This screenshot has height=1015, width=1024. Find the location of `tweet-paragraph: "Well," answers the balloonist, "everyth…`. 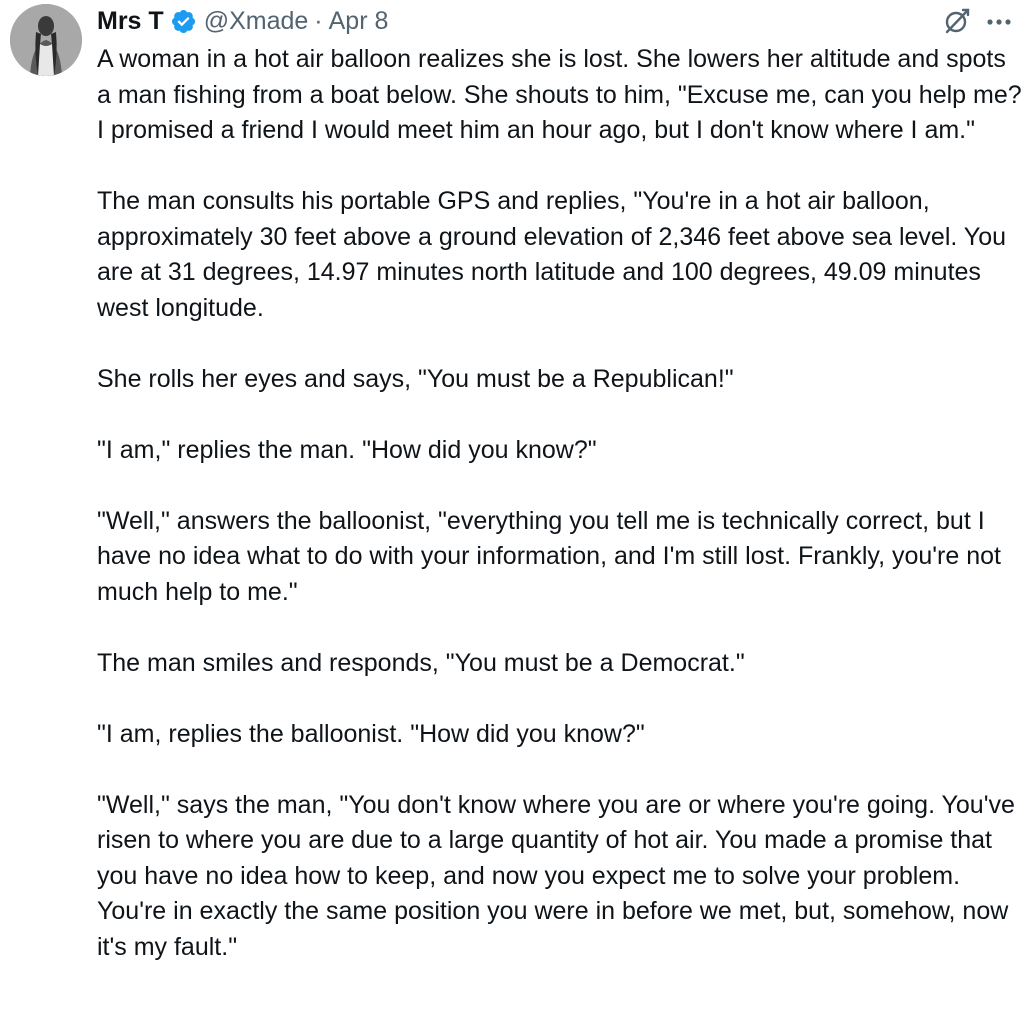

tweet-paragraph: "Well," answers the balloonist, "everyth… is located at coordinates (549, 556).